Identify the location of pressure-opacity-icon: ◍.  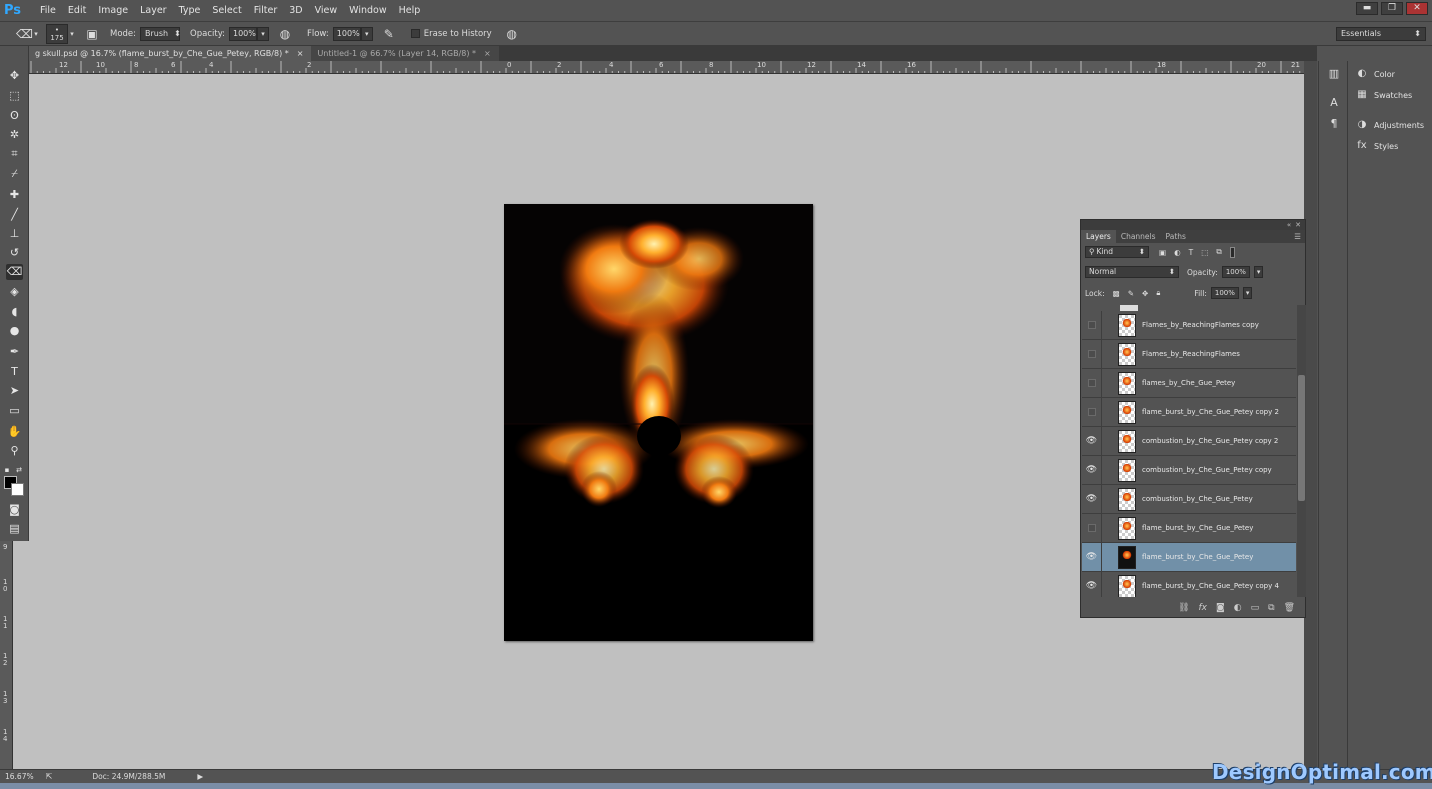
(285, 34).